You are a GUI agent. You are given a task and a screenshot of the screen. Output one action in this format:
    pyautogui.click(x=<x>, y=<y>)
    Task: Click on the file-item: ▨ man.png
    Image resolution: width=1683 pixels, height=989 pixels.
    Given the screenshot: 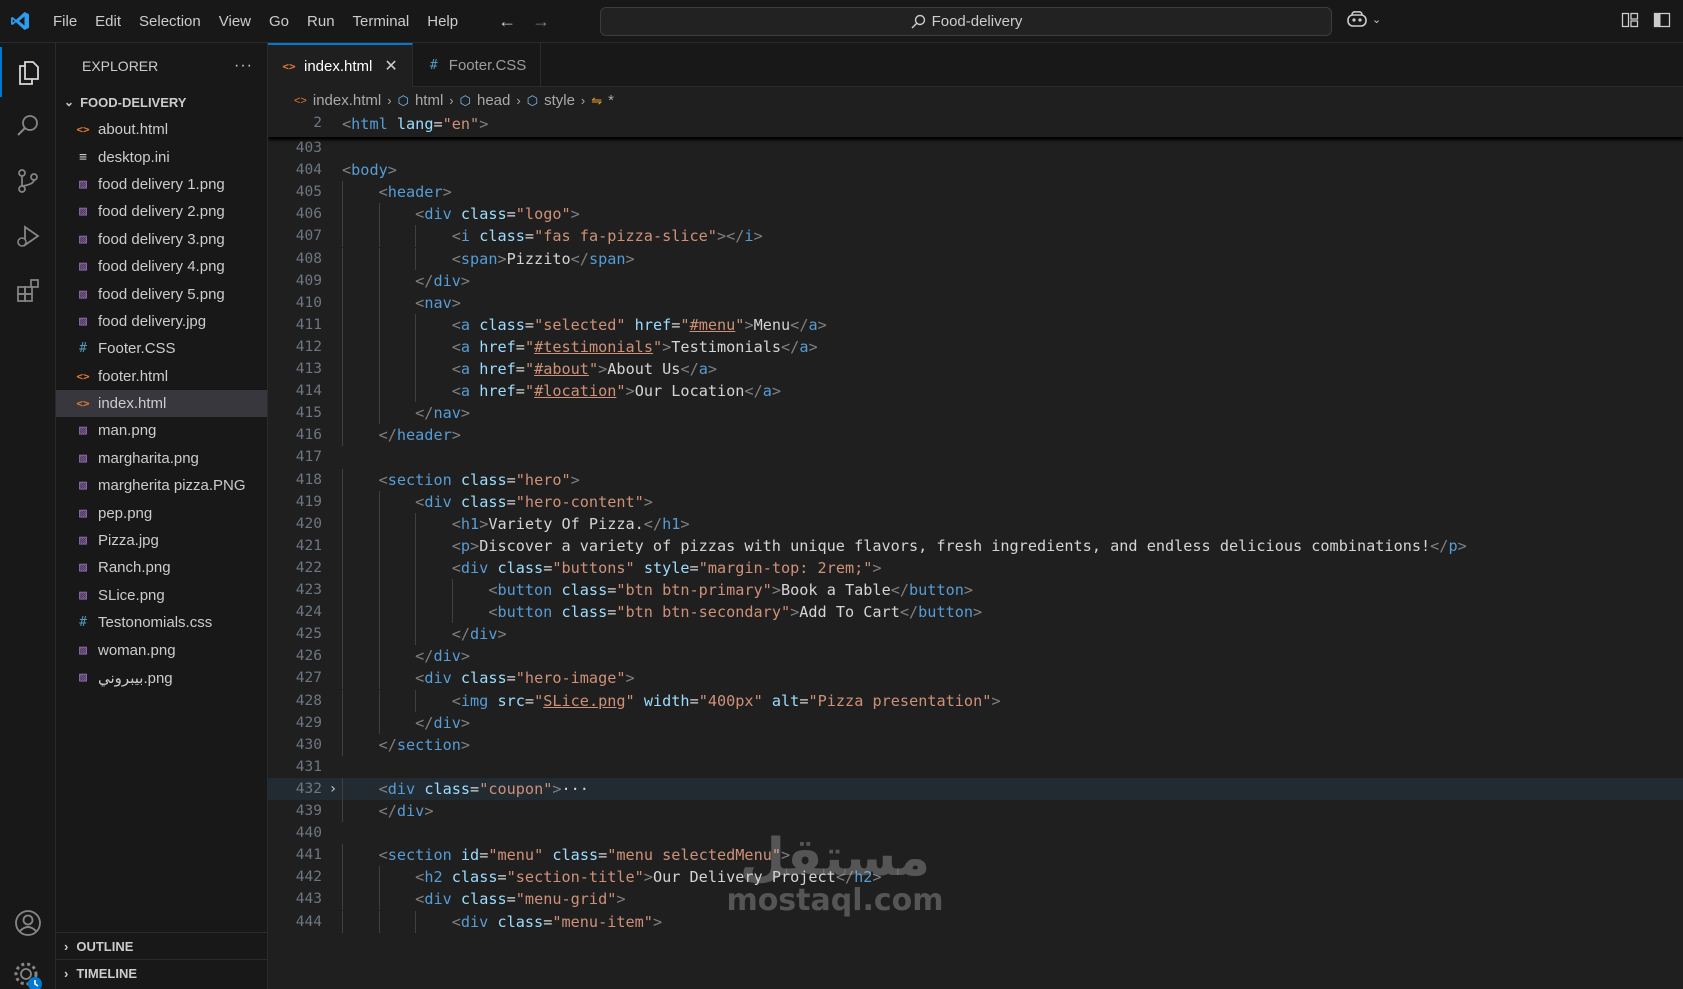 What is the action you would take?
    pyautogui.click(x=161, y=430)
    